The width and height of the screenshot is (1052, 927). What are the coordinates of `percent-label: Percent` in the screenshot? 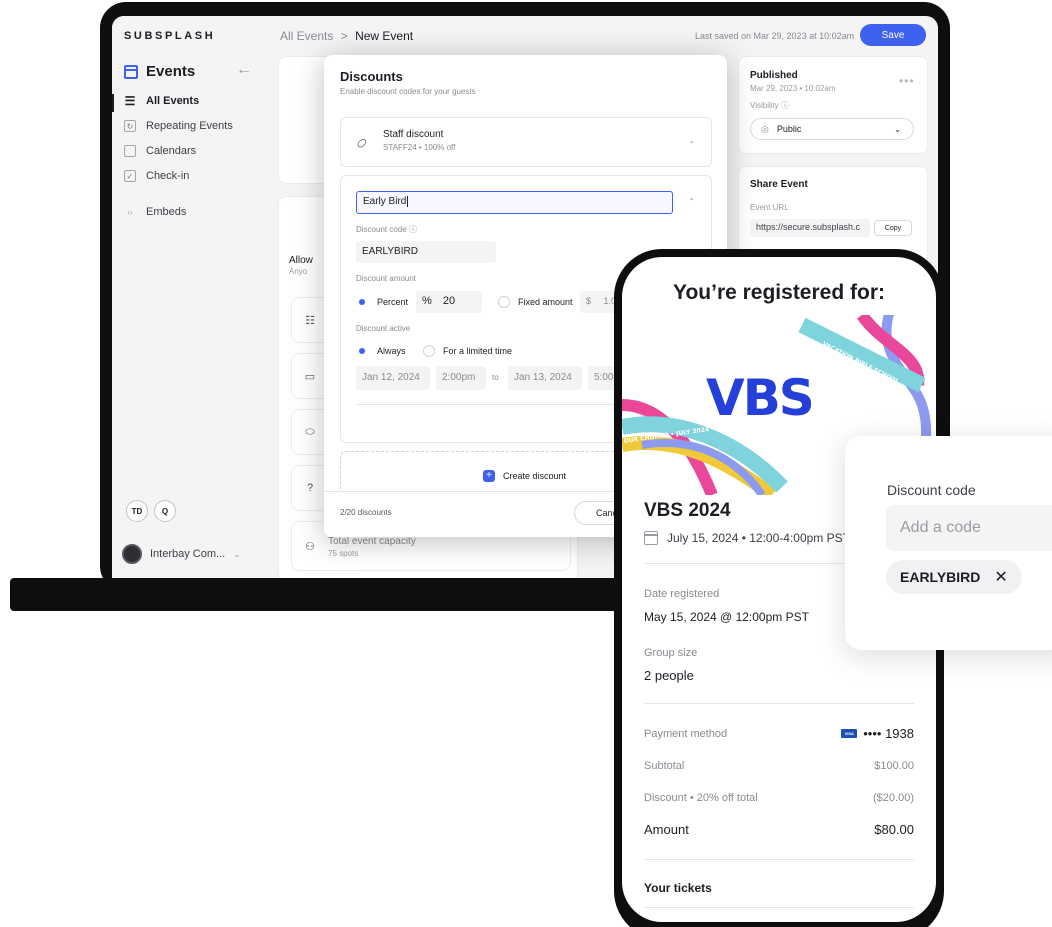 It's located at (393, 302).